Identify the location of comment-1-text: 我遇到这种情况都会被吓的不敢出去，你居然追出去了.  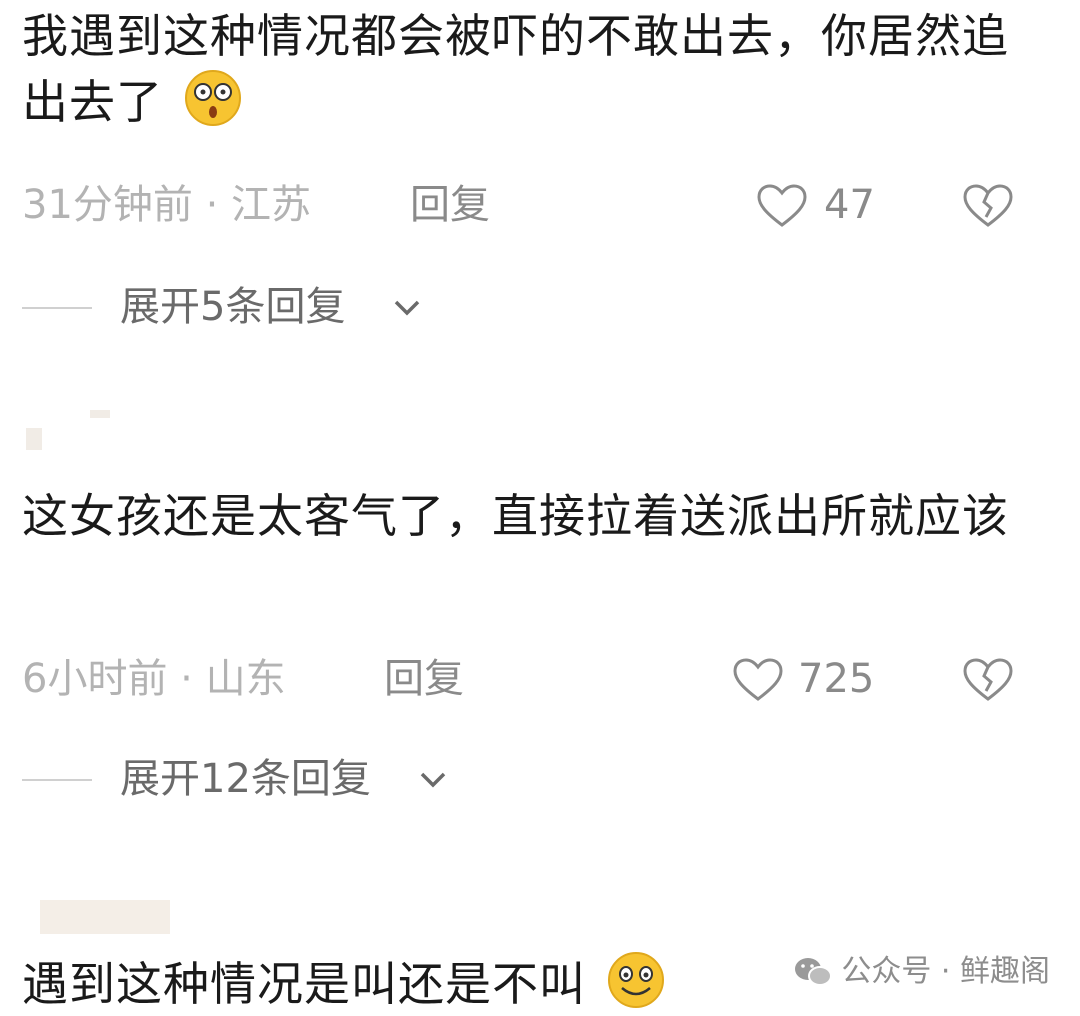
(522, 74).